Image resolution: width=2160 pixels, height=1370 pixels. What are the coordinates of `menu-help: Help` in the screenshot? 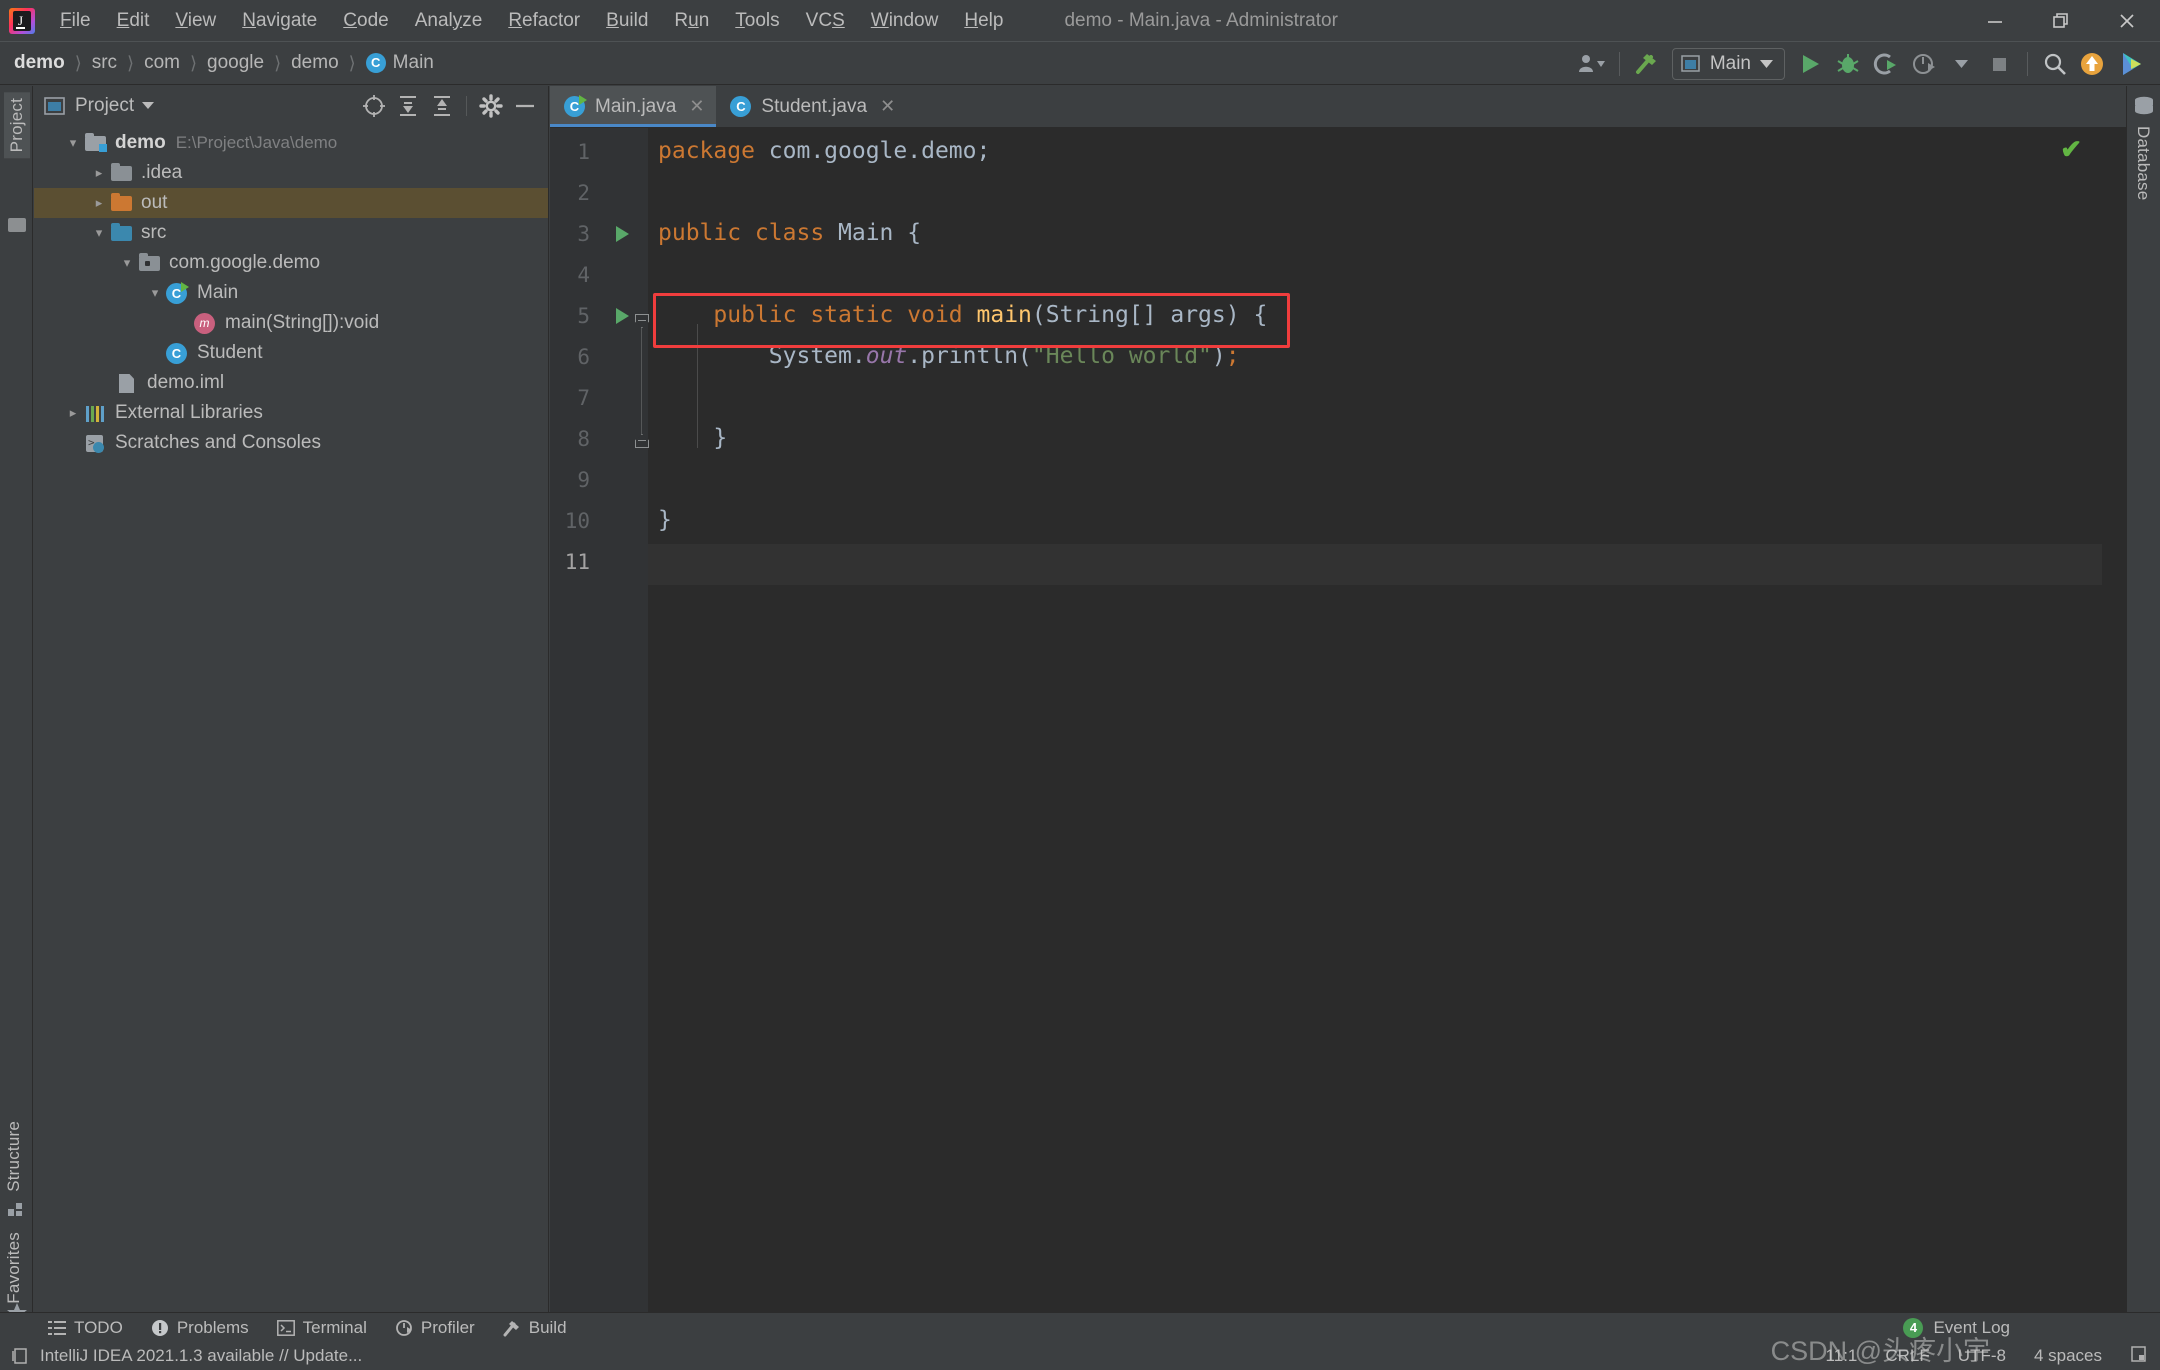 It's located at (983, 21).